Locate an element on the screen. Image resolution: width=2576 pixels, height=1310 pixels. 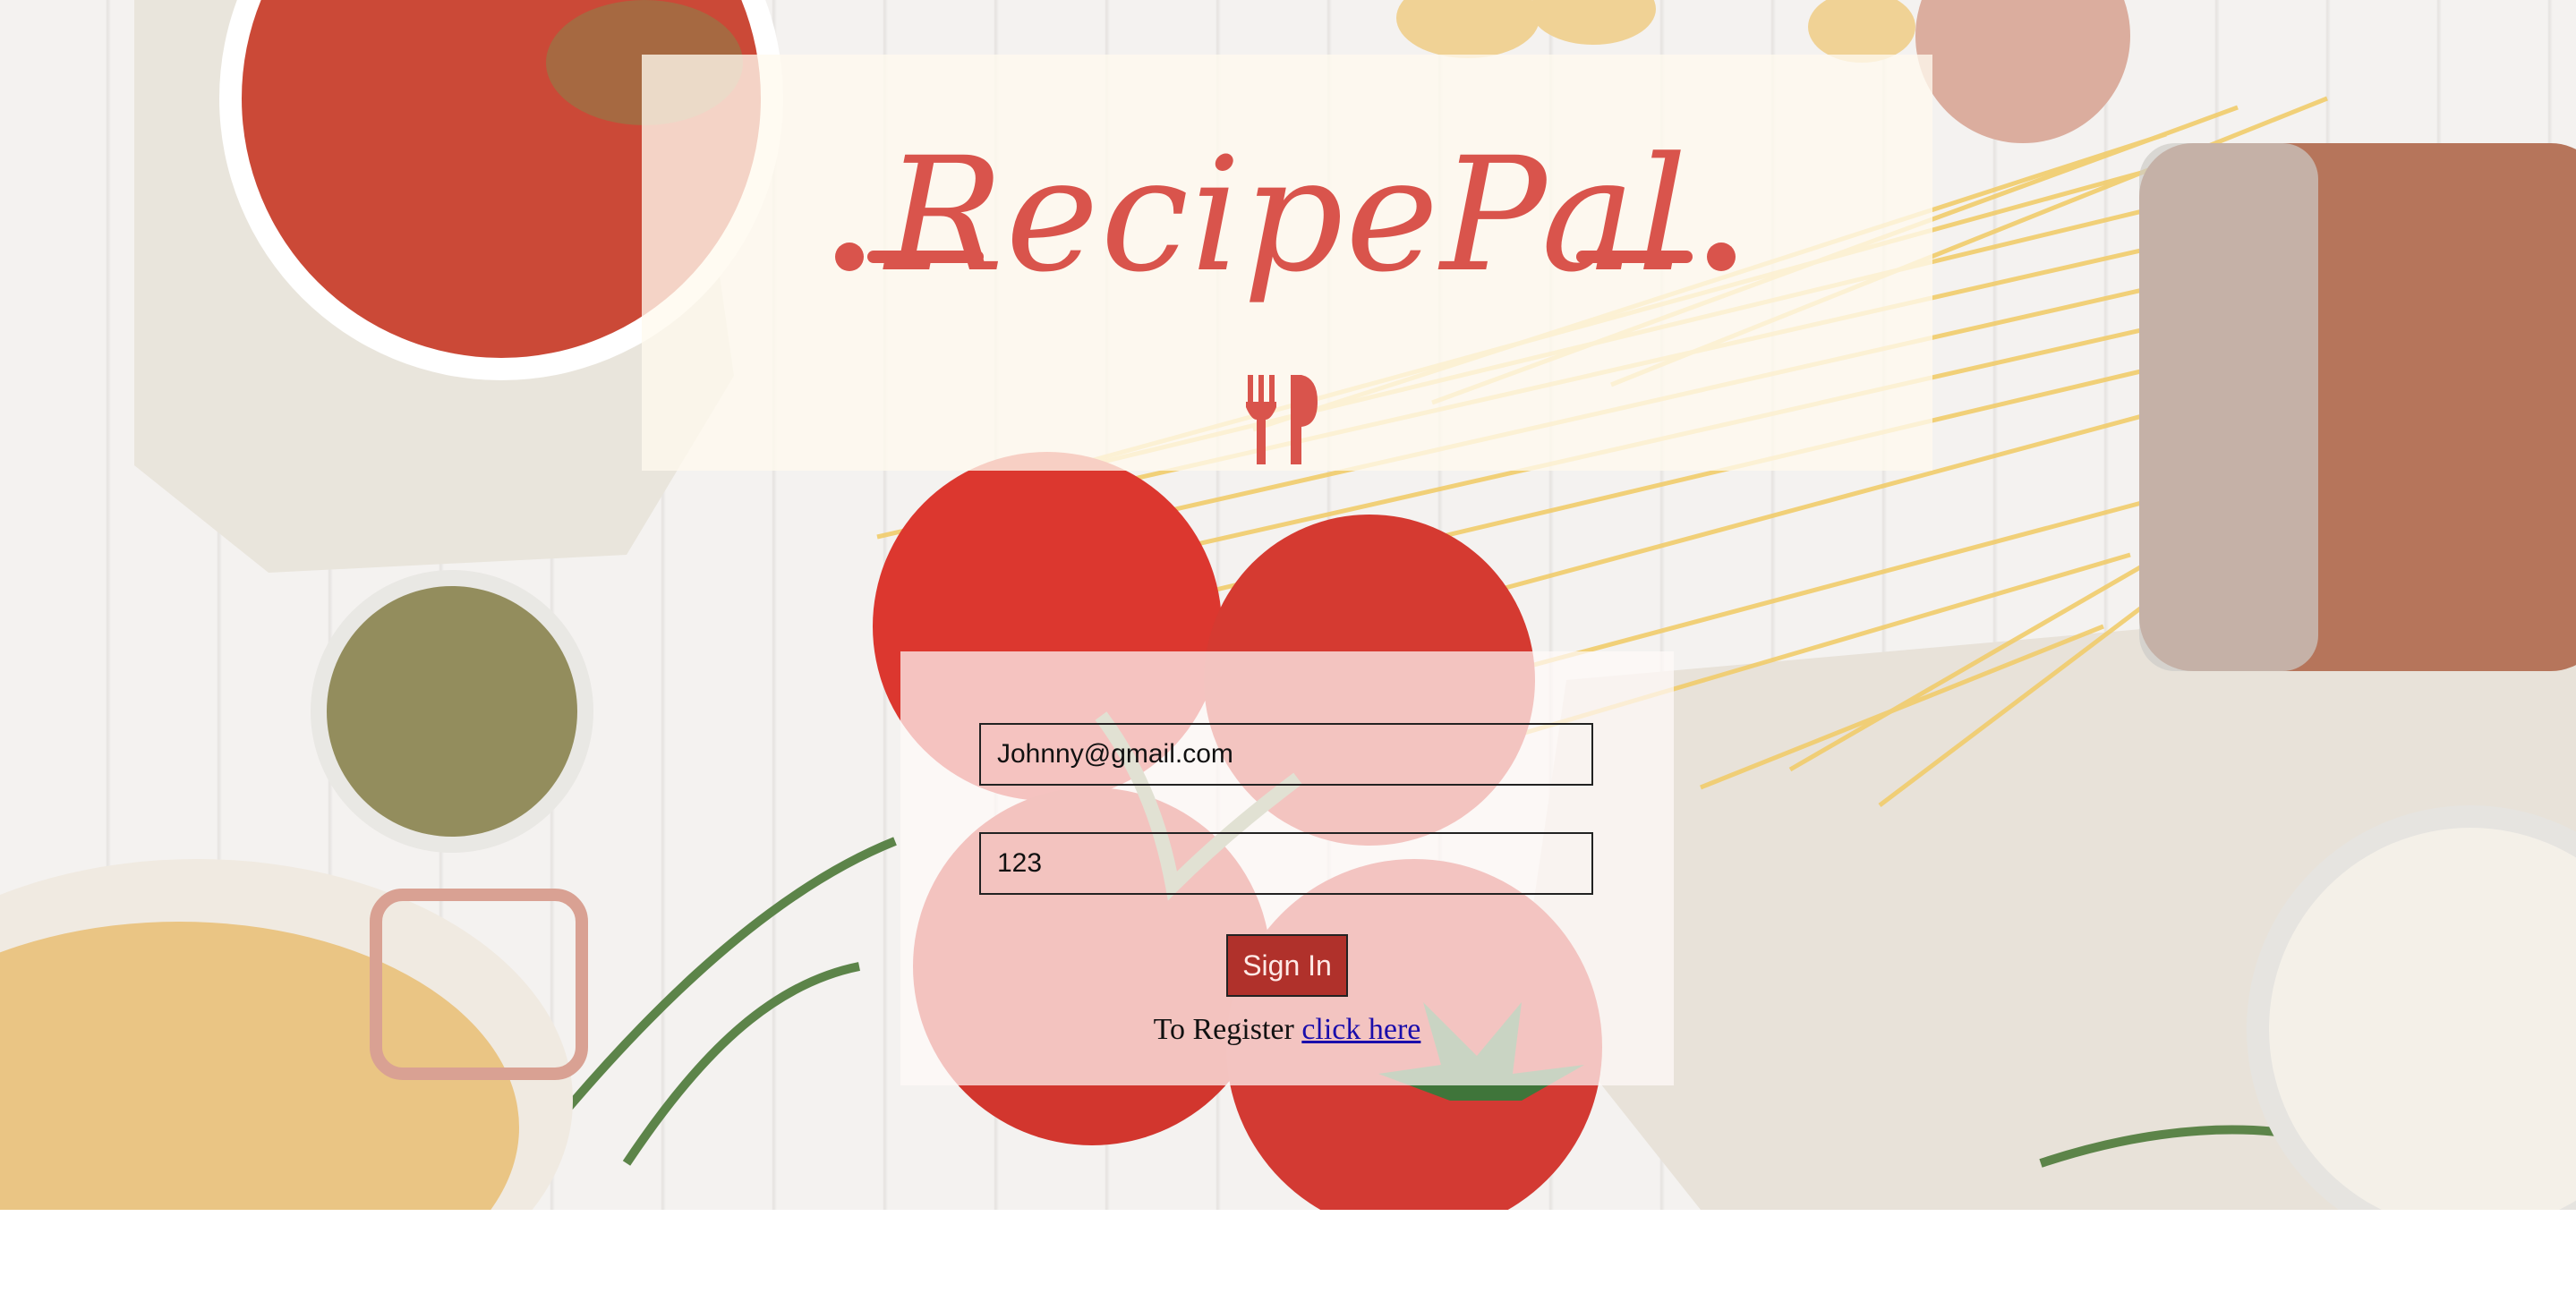
page-footer-area is located at coordinates (1288, 1260).